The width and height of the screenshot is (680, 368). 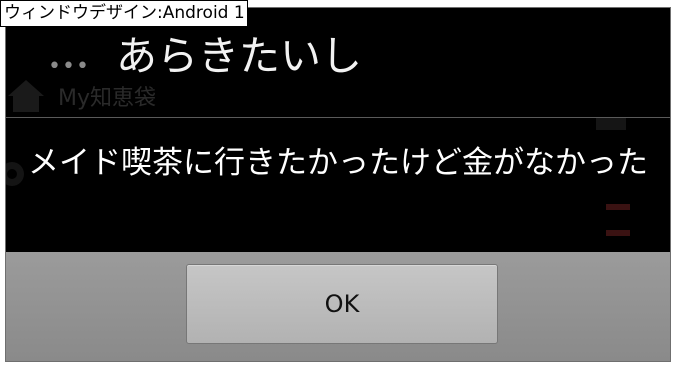 What do you see at coordinates (69, 66) in the screenshot?
I see `ellipsis-icon: •••` at bounding box center [69, 66].